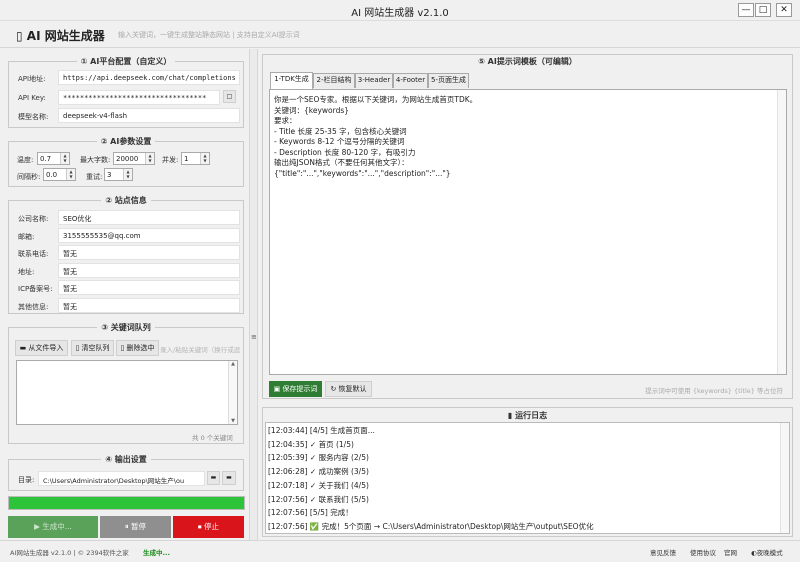  Describe the element at coordinates (341, 162) in the screenshot. I see `prompt-line: 输出纯JSON格式（不要任何其他文字）：` at that location.